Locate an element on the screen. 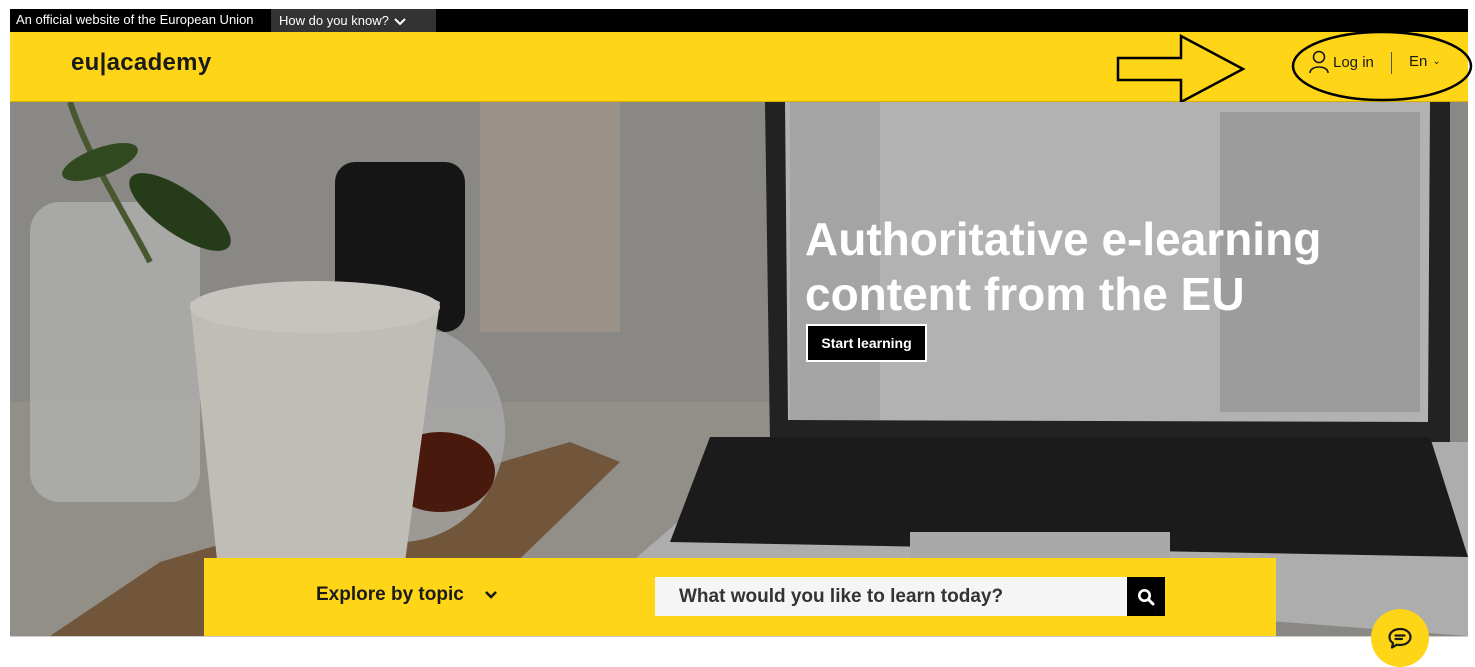 This screenshot has height=667, width=1475. user-icon is located at coordinates (1319, 62).